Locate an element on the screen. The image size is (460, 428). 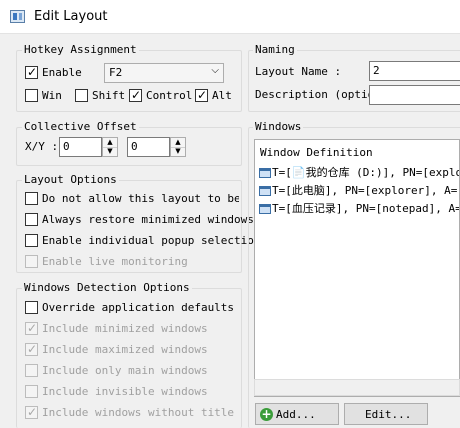
live-monitoring-label: Enable live monitoring is located at coordinates (115, 261).